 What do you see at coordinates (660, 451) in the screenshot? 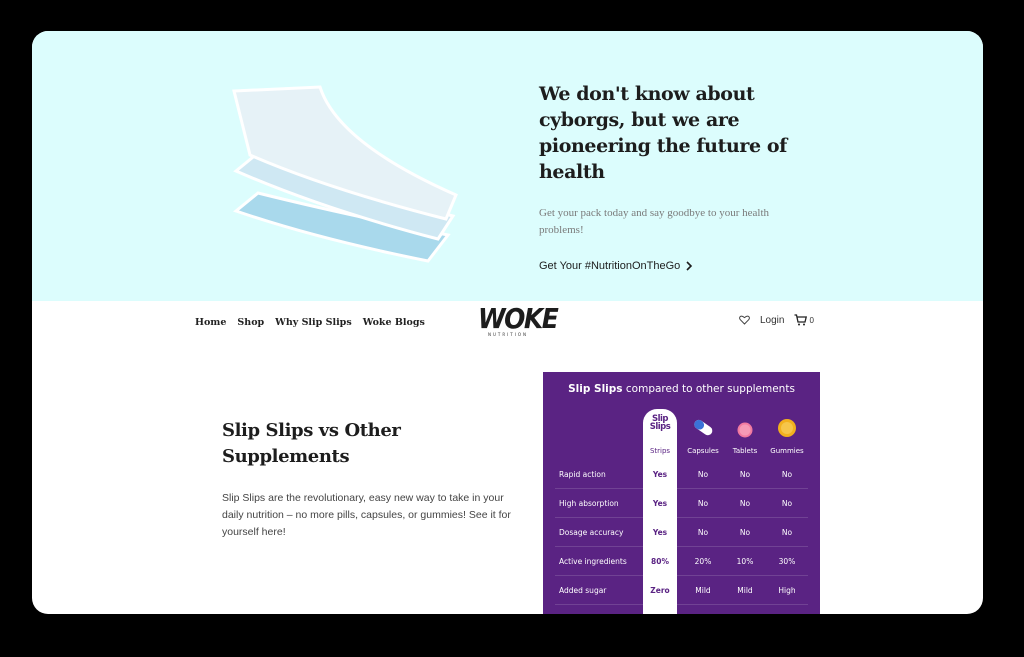
I see `column-label: Strips` at bounding box center [660, 451].